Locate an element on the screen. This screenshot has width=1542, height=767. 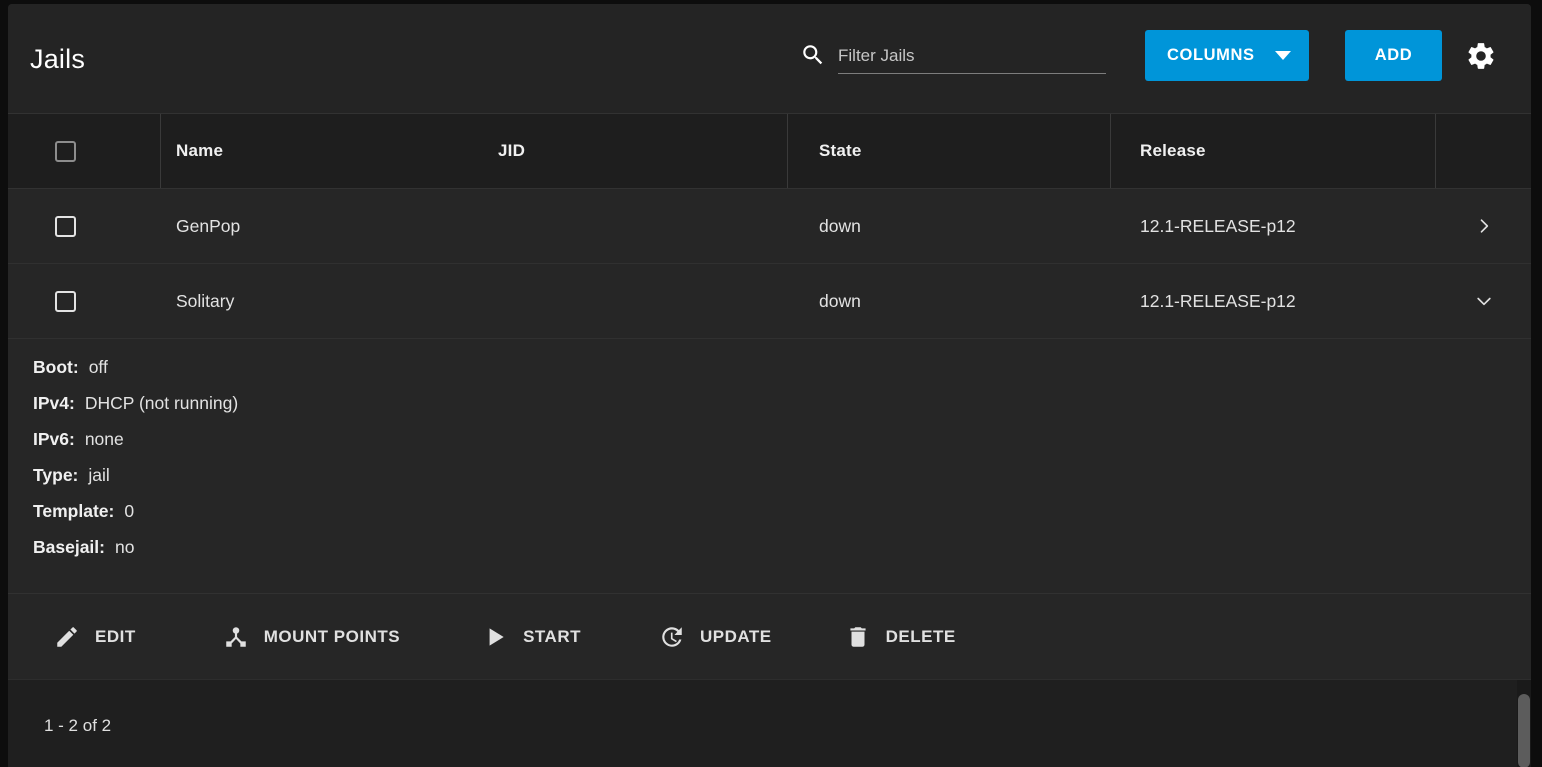
jail-actions: EDIT MOUNT POINTS START UPDATE DELETE is located at coordinates (769, 637).